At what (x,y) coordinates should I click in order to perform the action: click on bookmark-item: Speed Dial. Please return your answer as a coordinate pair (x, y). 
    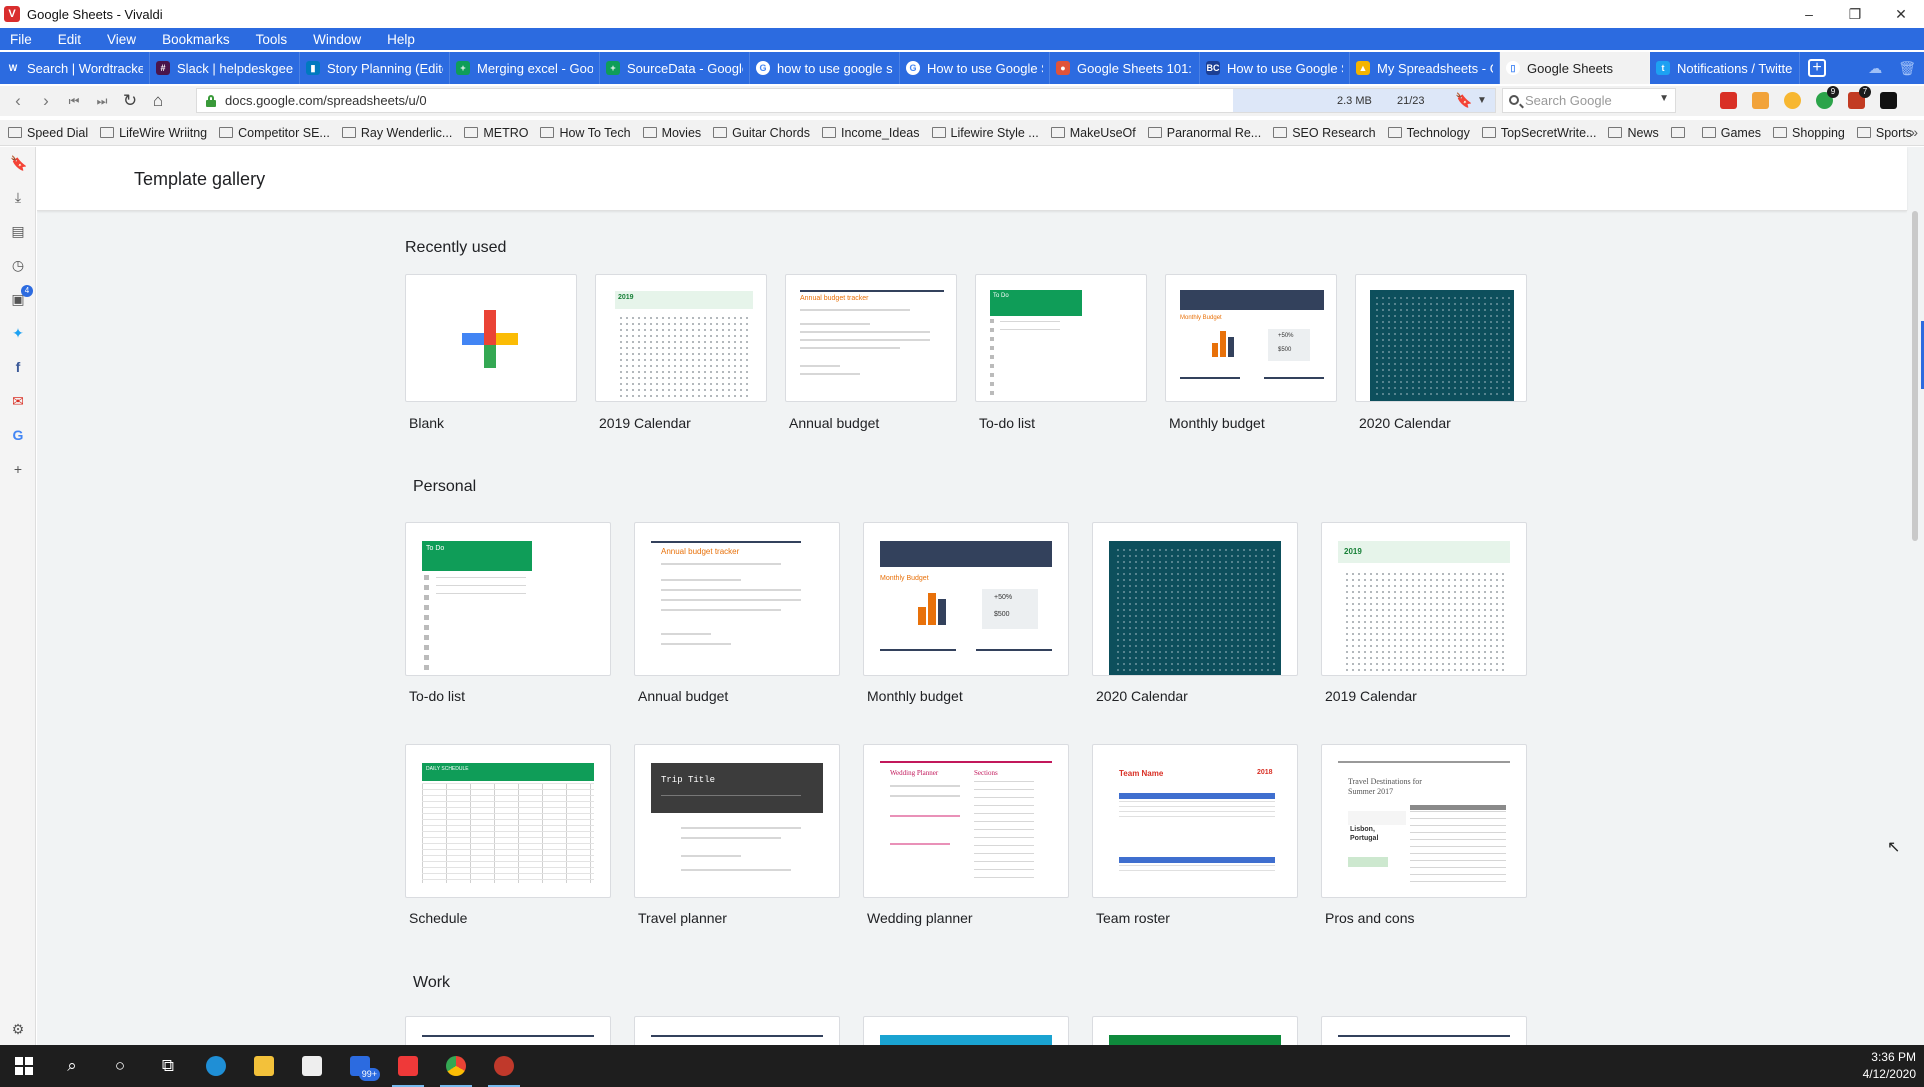
    Looking at the image, I should click on (48, 133).